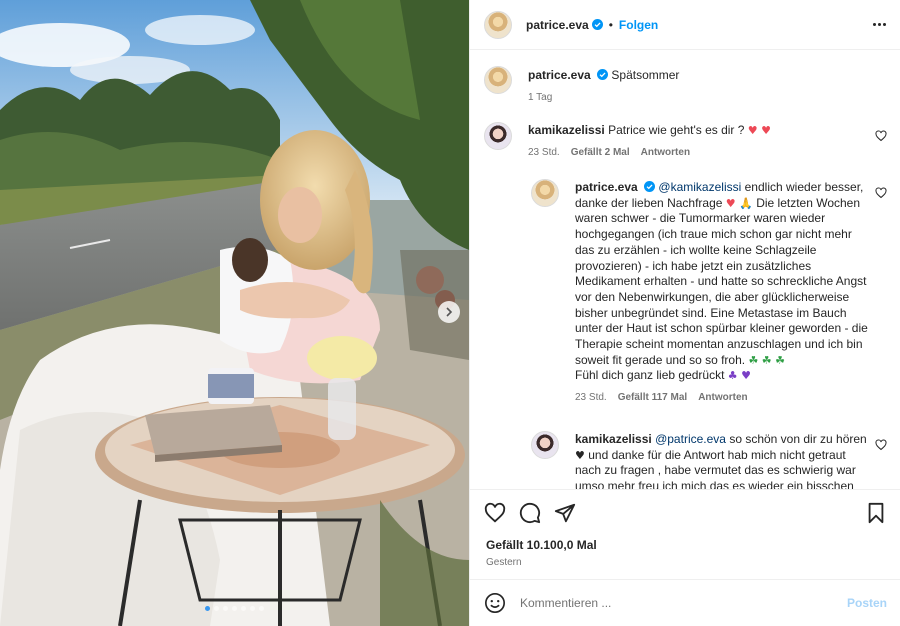 This screenshot has width=900, height=626. Describe the element at coordinates (559, 75) in the screenshot. I see `caption-username: patrice.eva` at that location.